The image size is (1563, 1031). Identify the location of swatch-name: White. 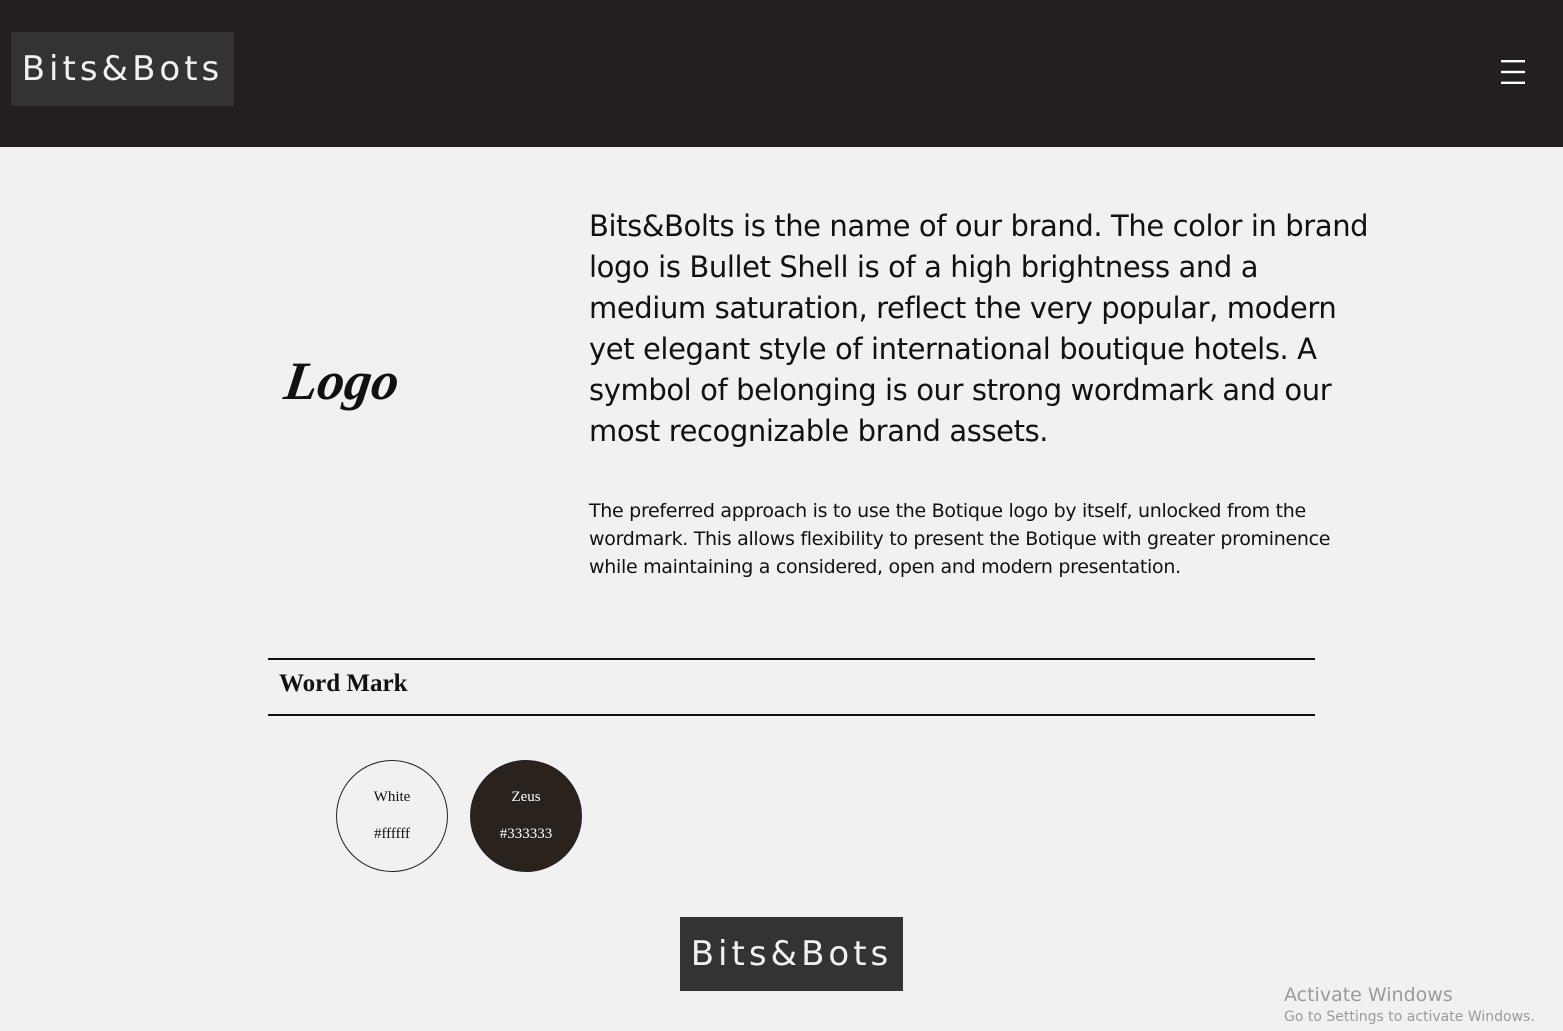
(392, 797).